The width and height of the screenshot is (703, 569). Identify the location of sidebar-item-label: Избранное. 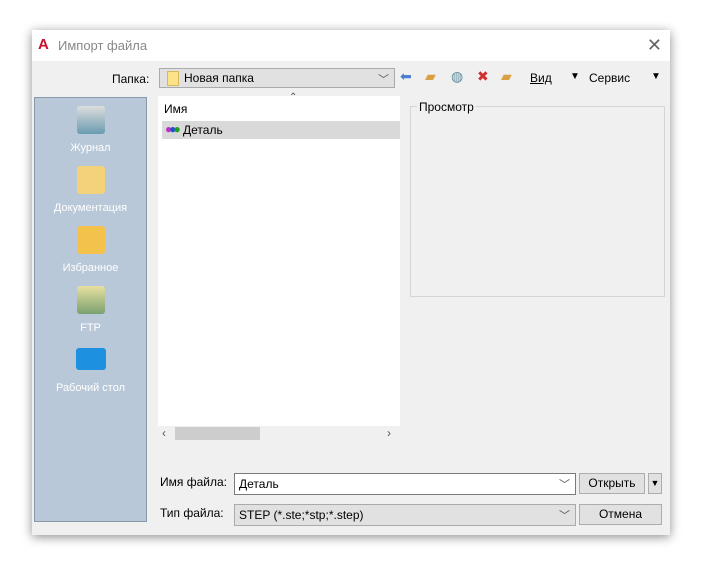
(90, 268).